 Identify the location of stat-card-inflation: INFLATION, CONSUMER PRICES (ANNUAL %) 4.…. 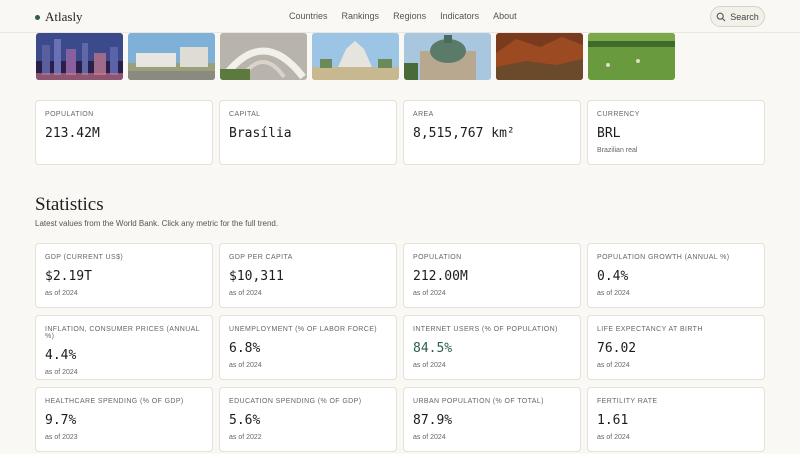
(124, 347).